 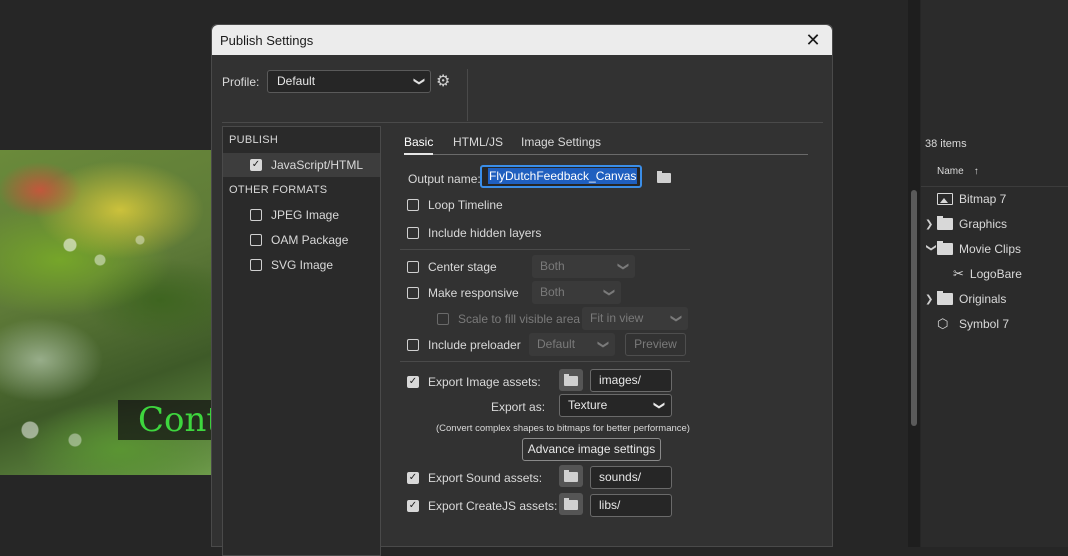 I want to click on make-responsive-option: Make responsive, so click(x=463, y=293).